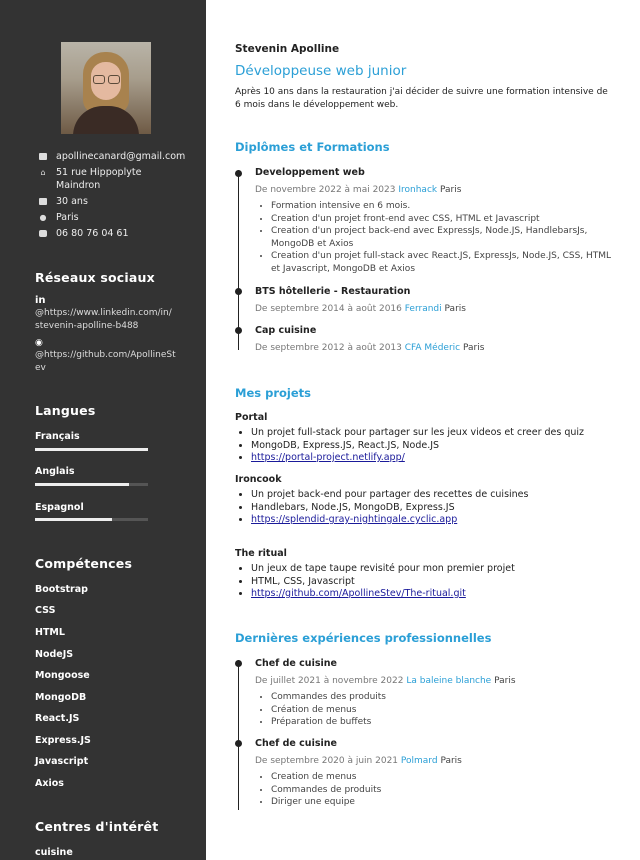 This screenshot has height=860, width=640. I want to click on contact-city: ● Paris, so click(59, 217).